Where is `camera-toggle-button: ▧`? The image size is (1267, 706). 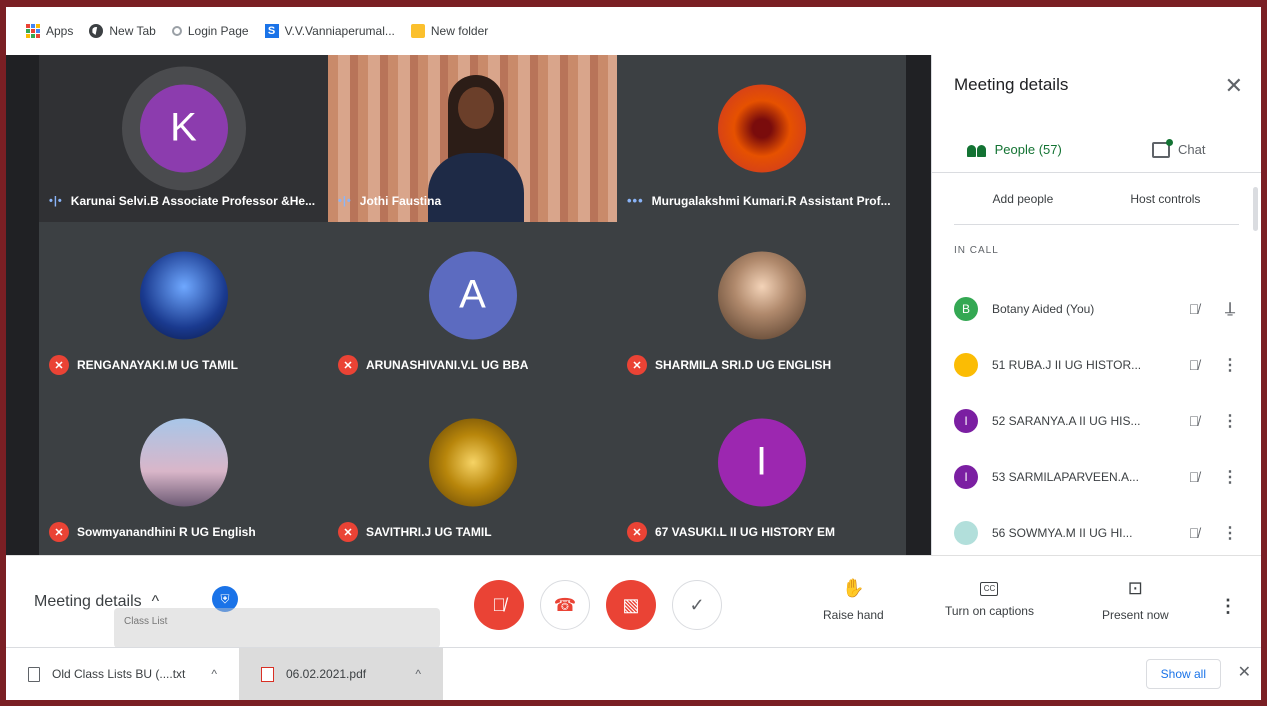
camera-toggle-button: ▧ is located at coordinates (631, 605).